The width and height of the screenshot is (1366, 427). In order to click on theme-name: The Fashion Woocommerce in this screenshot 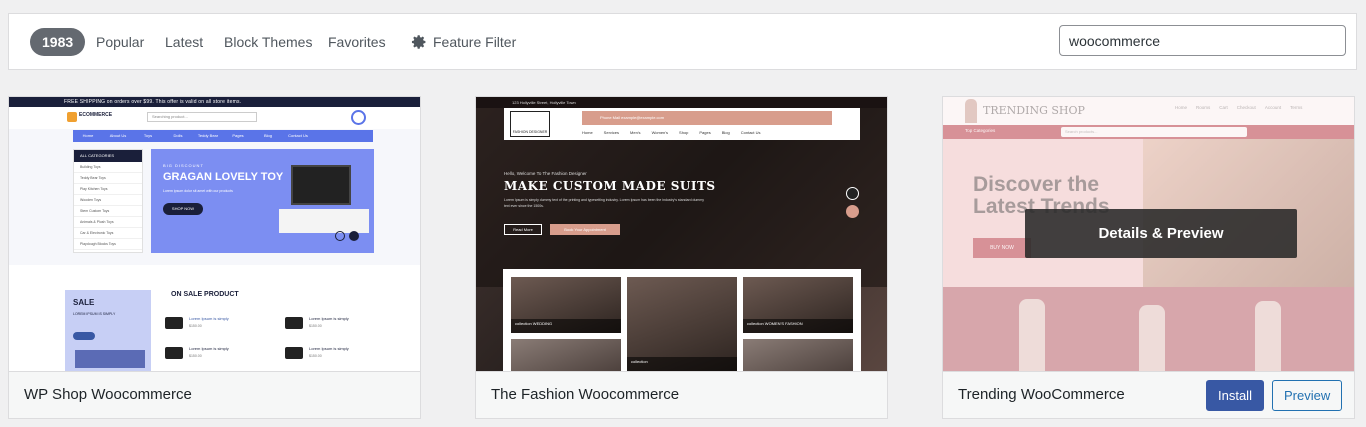, I will do `click(585, 394)`.